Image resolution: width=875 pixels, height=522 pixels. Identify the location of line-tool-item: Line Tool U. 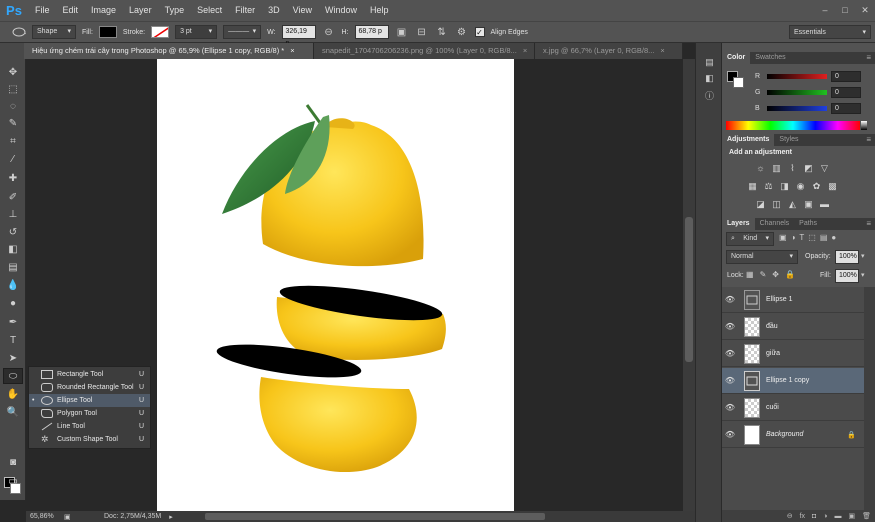
(89, 426).